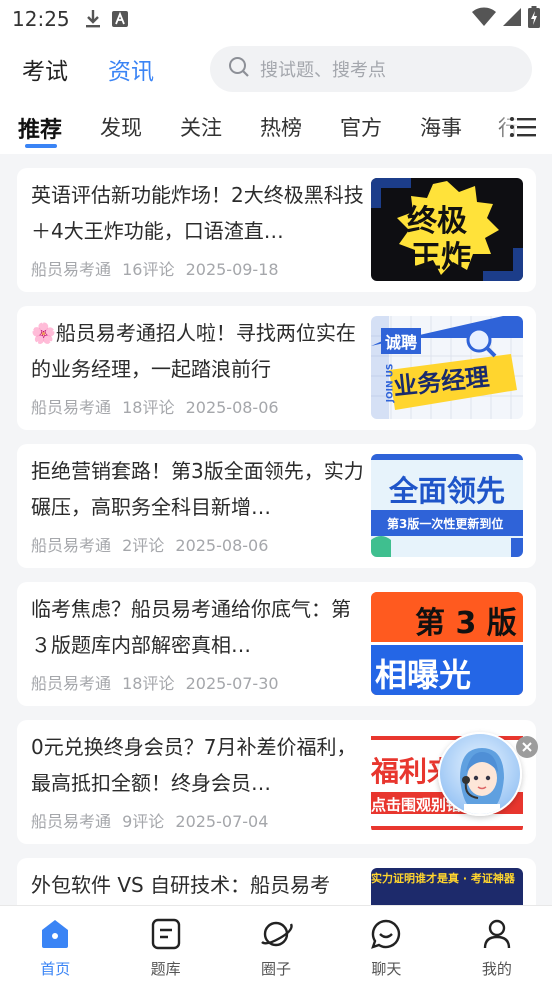 The height and width of the screenshot is (983, 552). Describe the element at coordinates (386, 969) in the screenshot. I see `nav-chat-label: 聊天` at that location.